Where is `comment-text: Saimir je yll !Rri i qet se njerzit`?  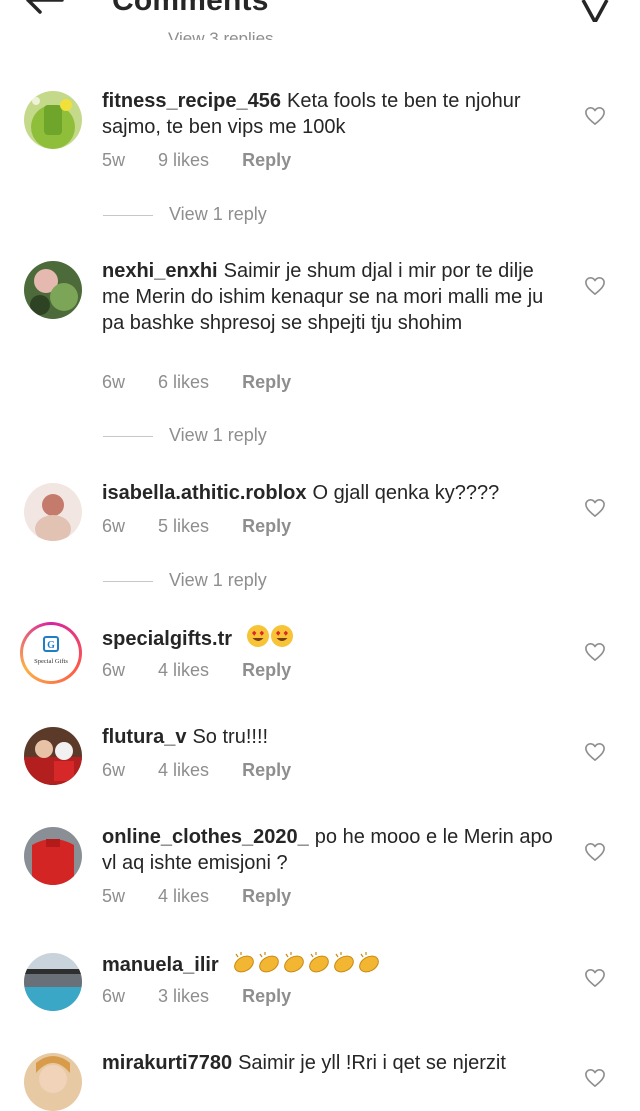
comment-text: Saimir je yll !Rri i qet se njerzit is located at coordinates (372, 1063).